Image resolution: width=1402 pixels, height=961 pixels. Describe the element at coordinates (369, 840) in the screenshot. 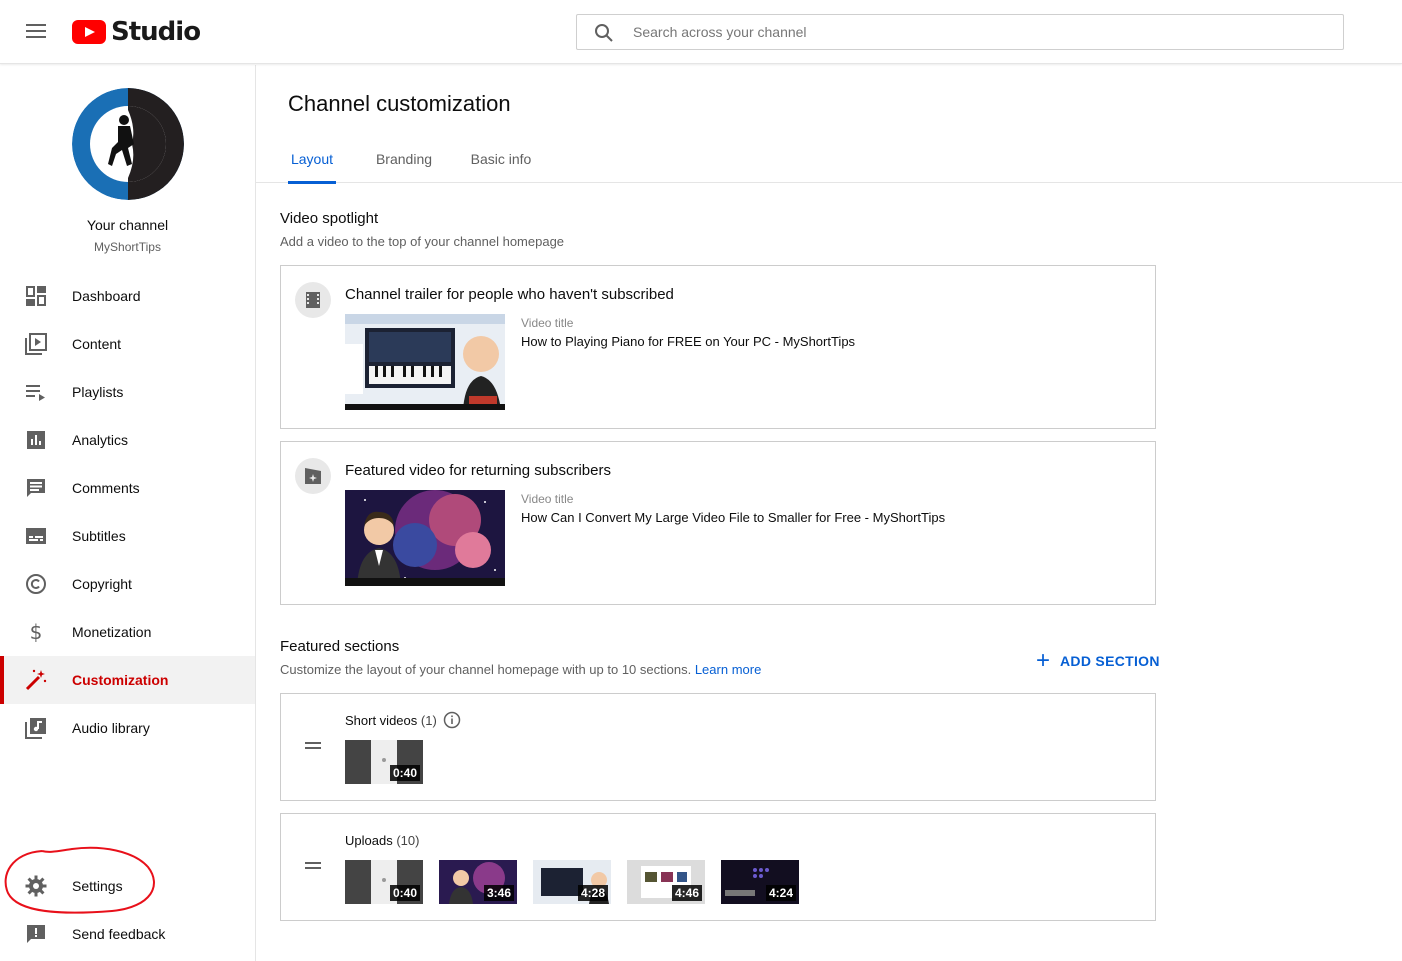

I see `section-name: Uploads` at that location.